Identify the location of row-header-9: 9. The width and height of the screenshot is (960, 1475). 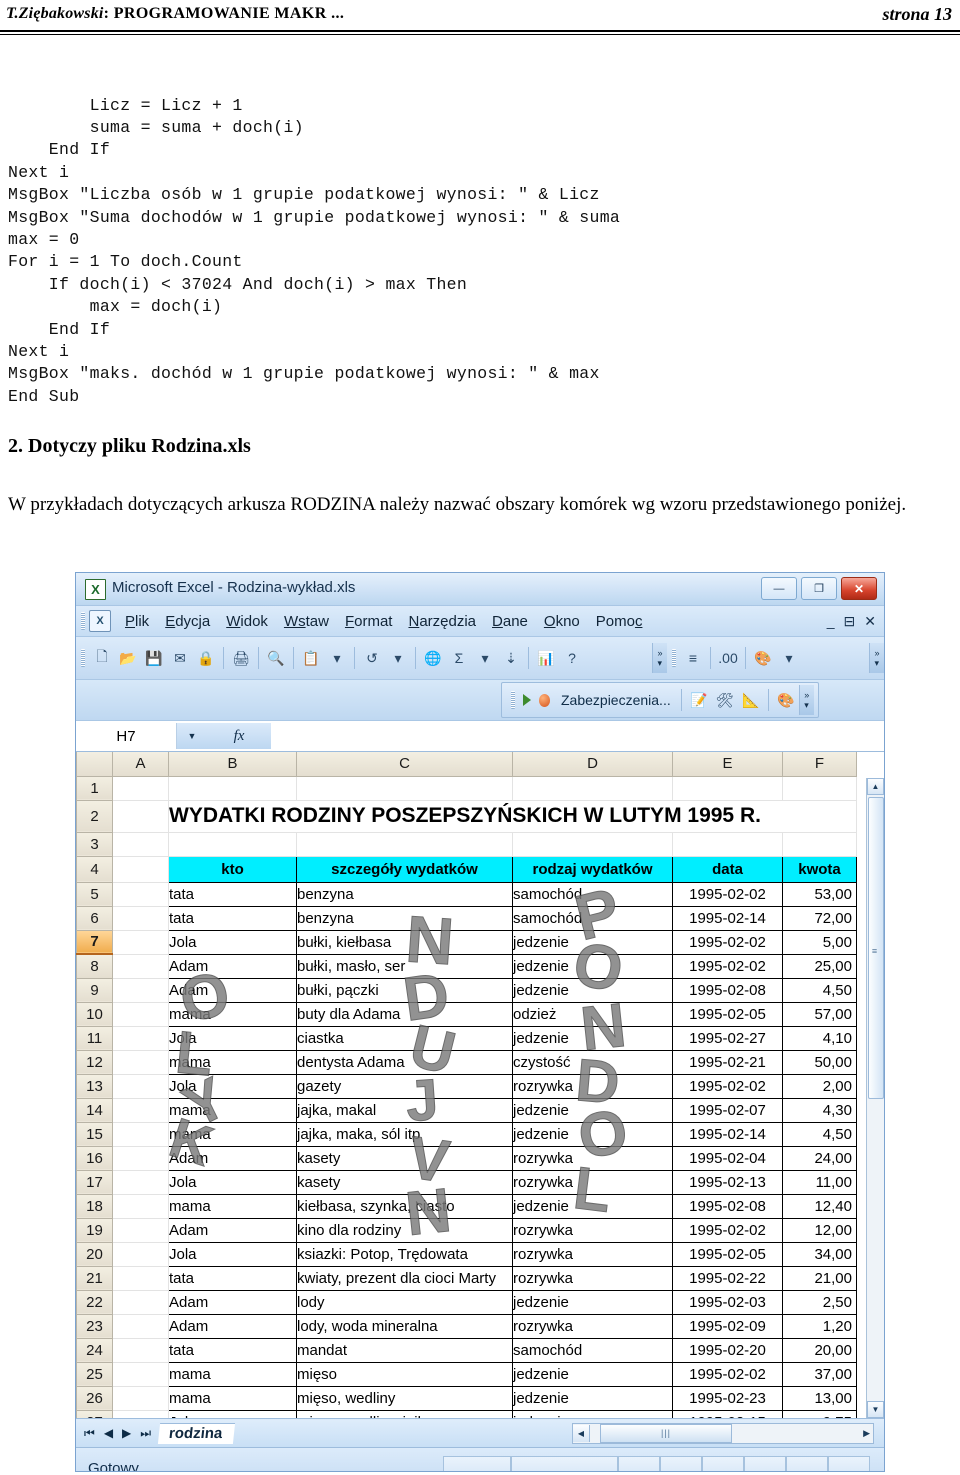
(94, 990).